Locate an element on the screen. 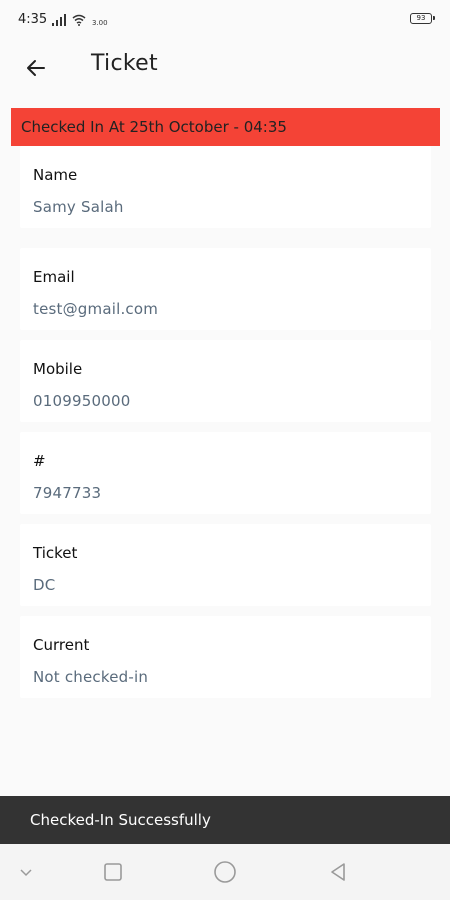  signal-icon is located at coordinates (59, 20).